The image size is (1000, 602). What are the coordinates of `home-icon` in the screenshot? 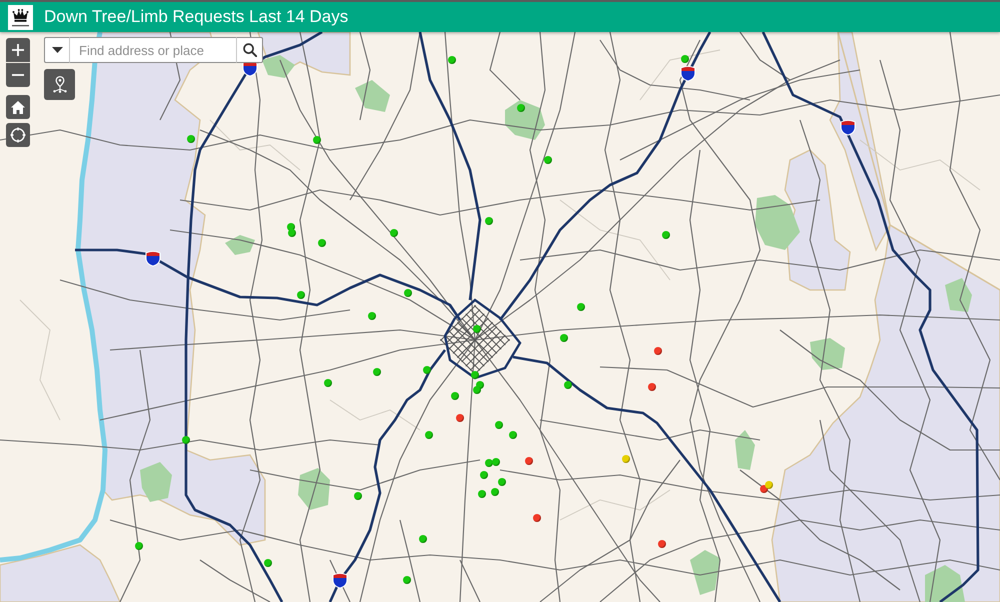 It's located at (18, 107).